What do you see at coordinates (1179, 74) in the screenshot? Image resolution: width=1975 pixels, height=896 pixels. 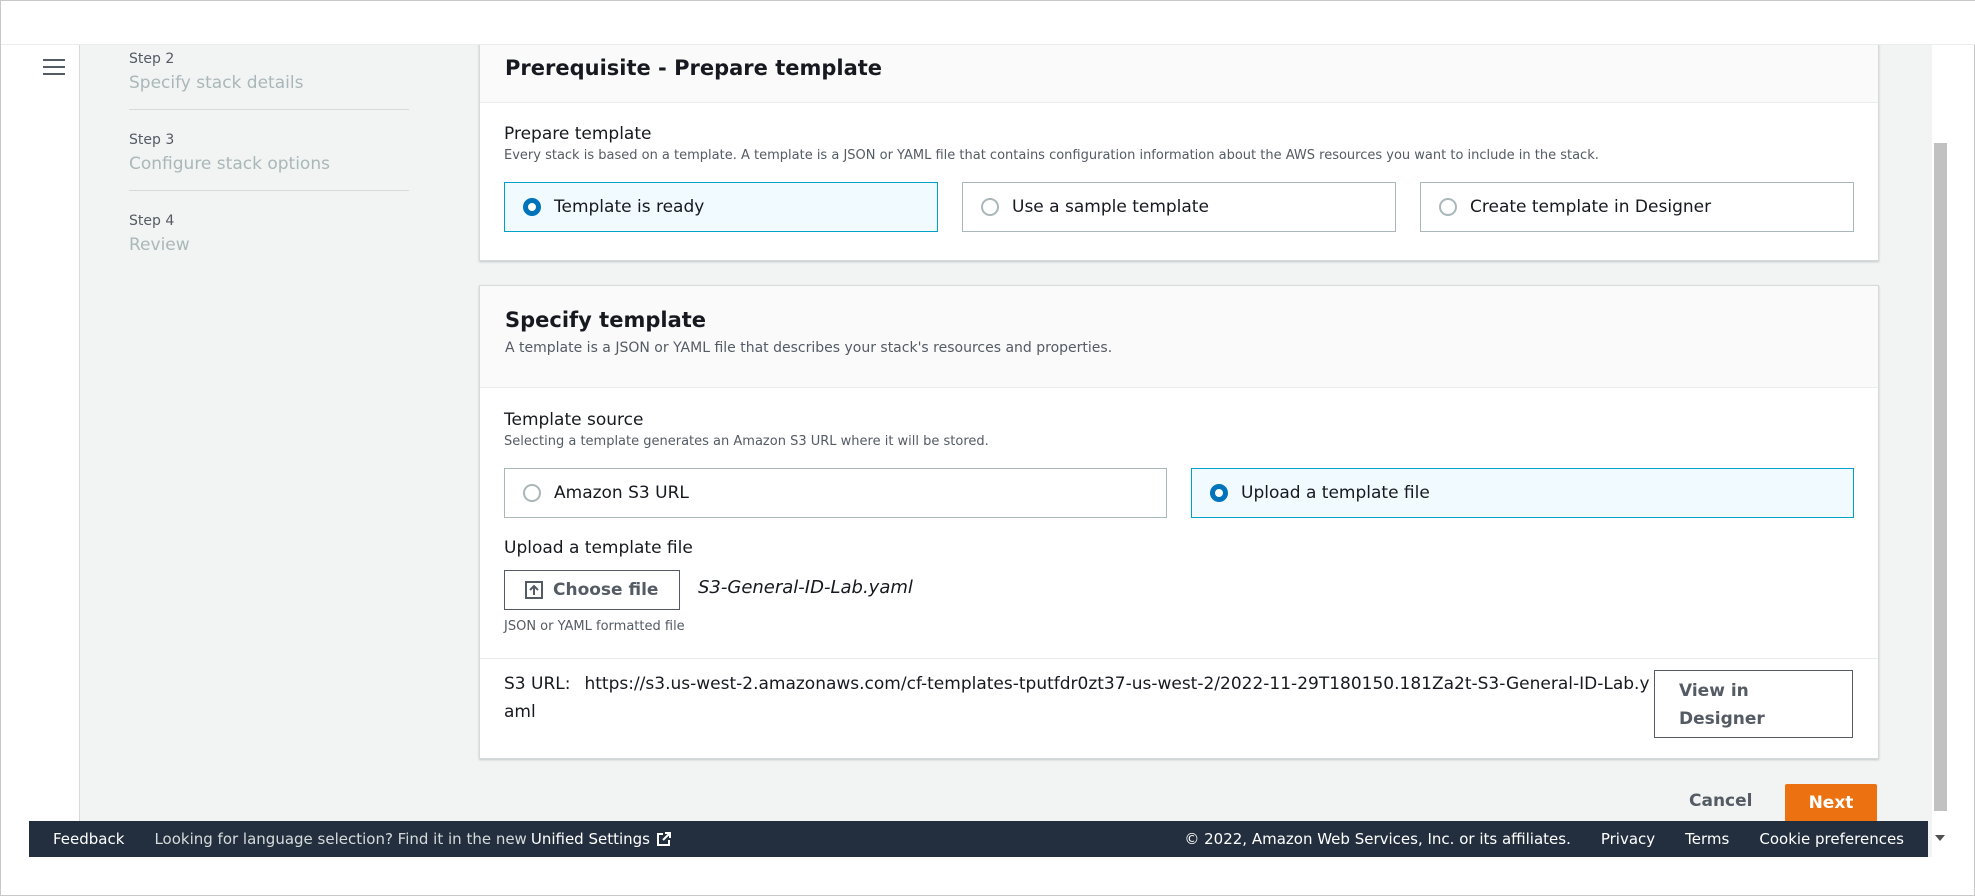 I see `prerequisite-header: Prerequisite - Prepare template` at bounding box center [1179, 74].